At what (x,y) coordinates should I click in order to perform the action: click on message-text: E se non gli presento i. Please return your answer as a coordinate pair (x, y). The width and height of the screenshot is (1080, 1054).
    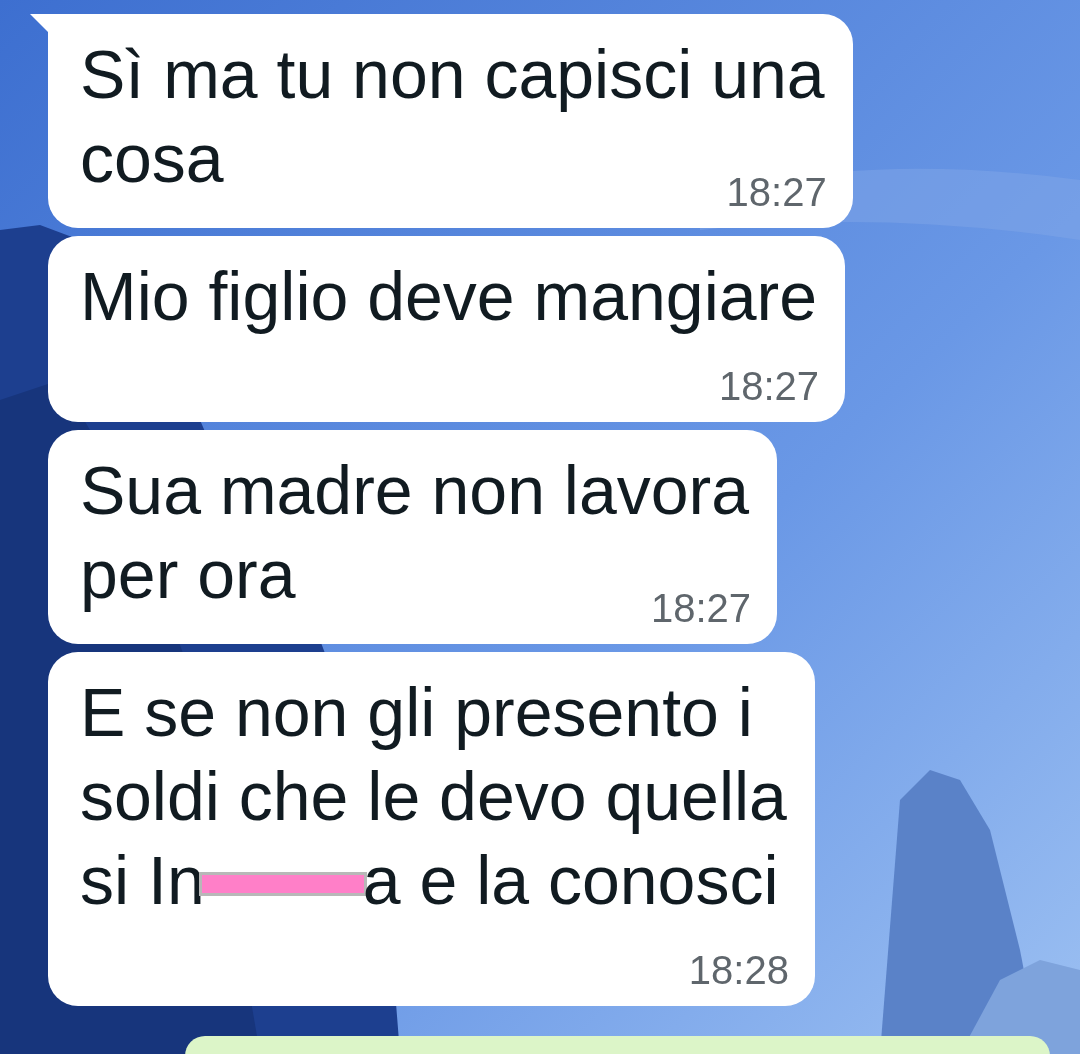
    Looking at the image, I should click on (416, 712).